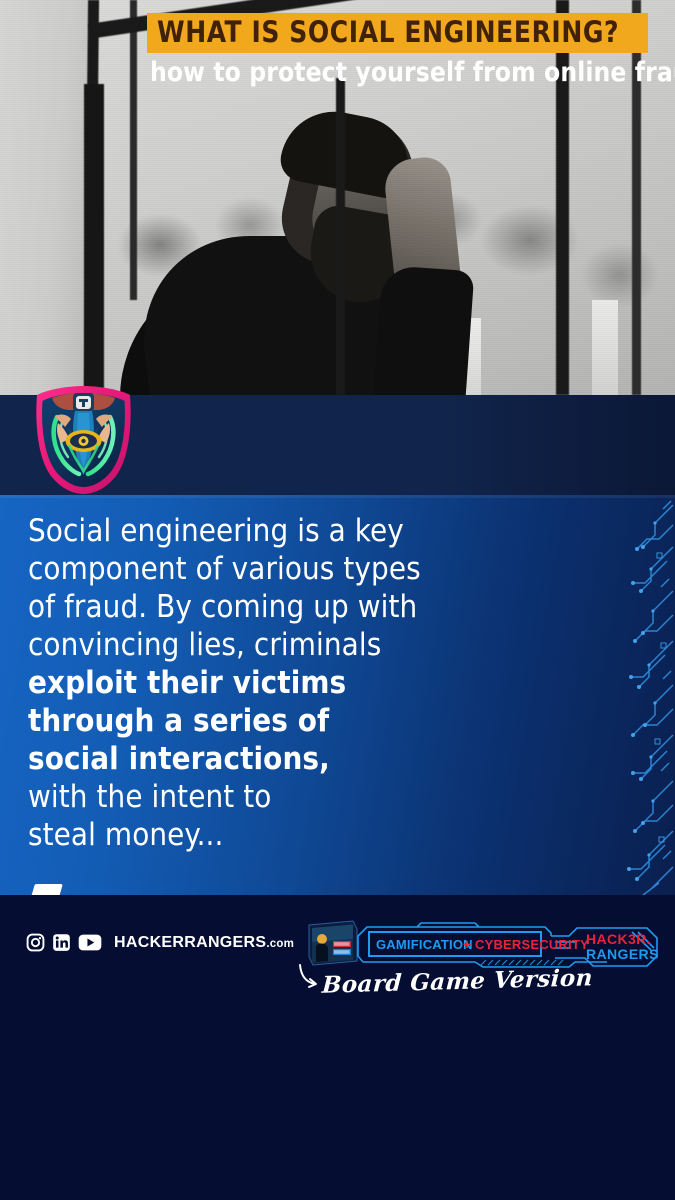  What do you see at coordinates (90, 942) in the screenshot?
I see `youtube-icon` at bounding box center [90, 942].